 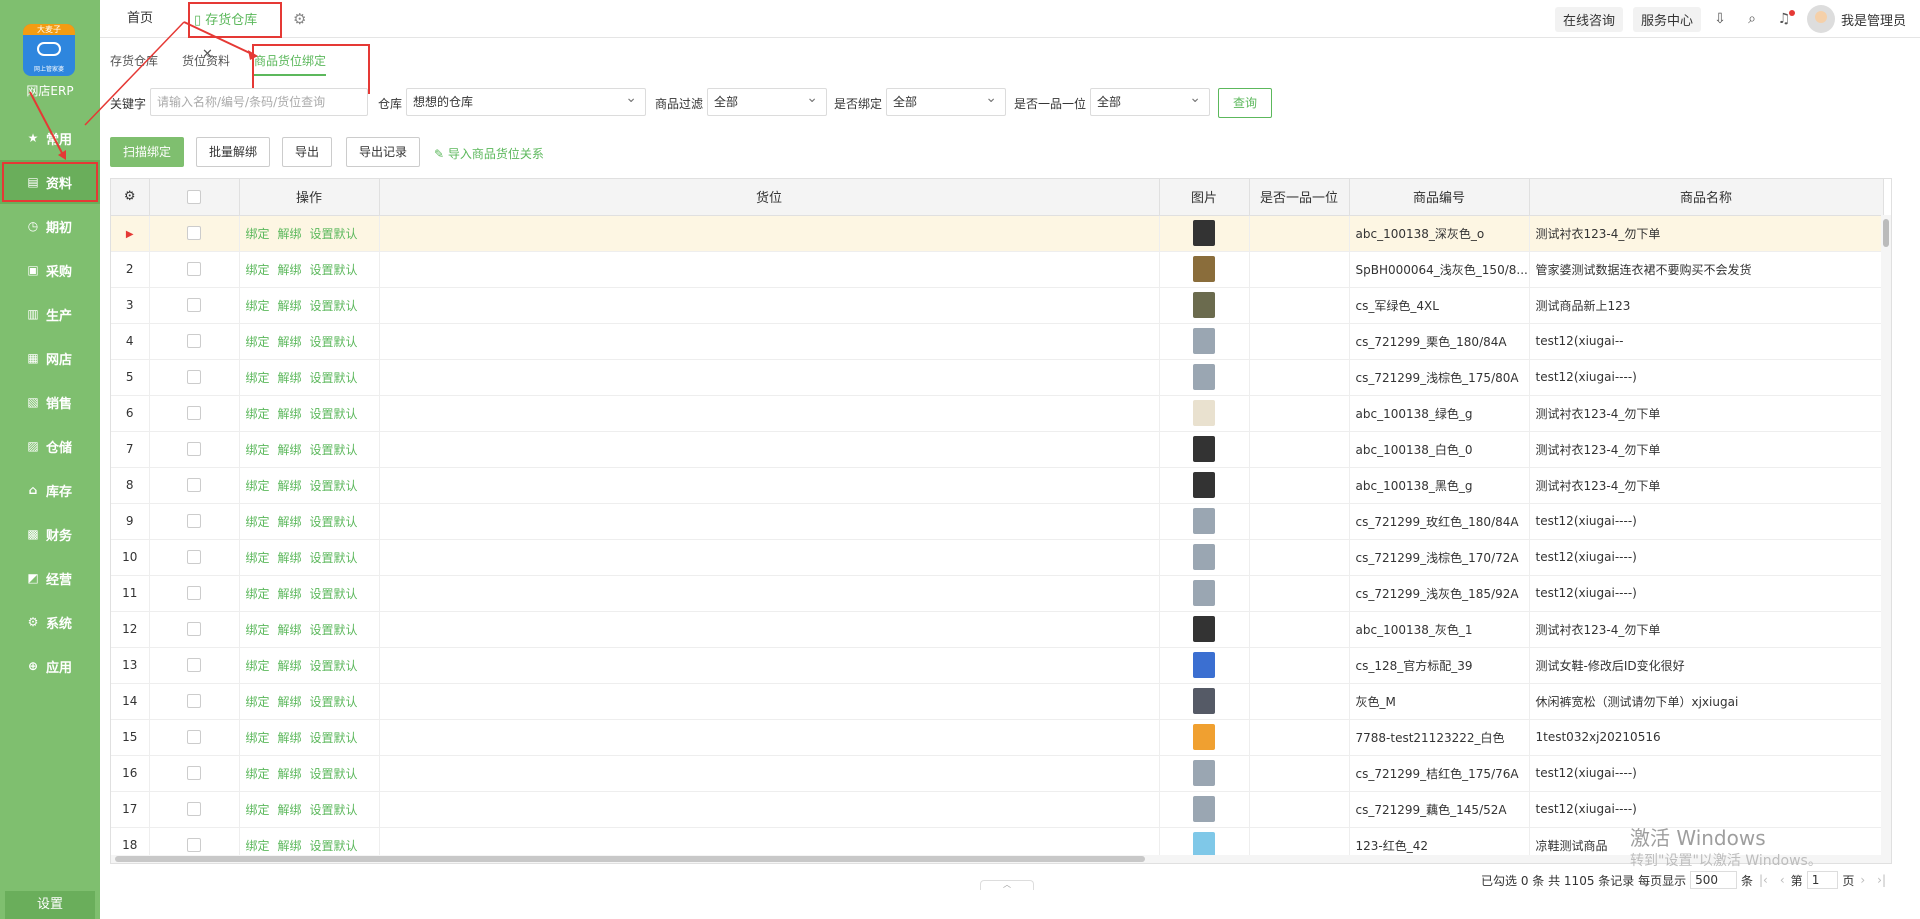 What do you see at coordinates (1785, 19) in the screenshot?
I see `bell-icon: ♫` at bounding box center [1785, 19].